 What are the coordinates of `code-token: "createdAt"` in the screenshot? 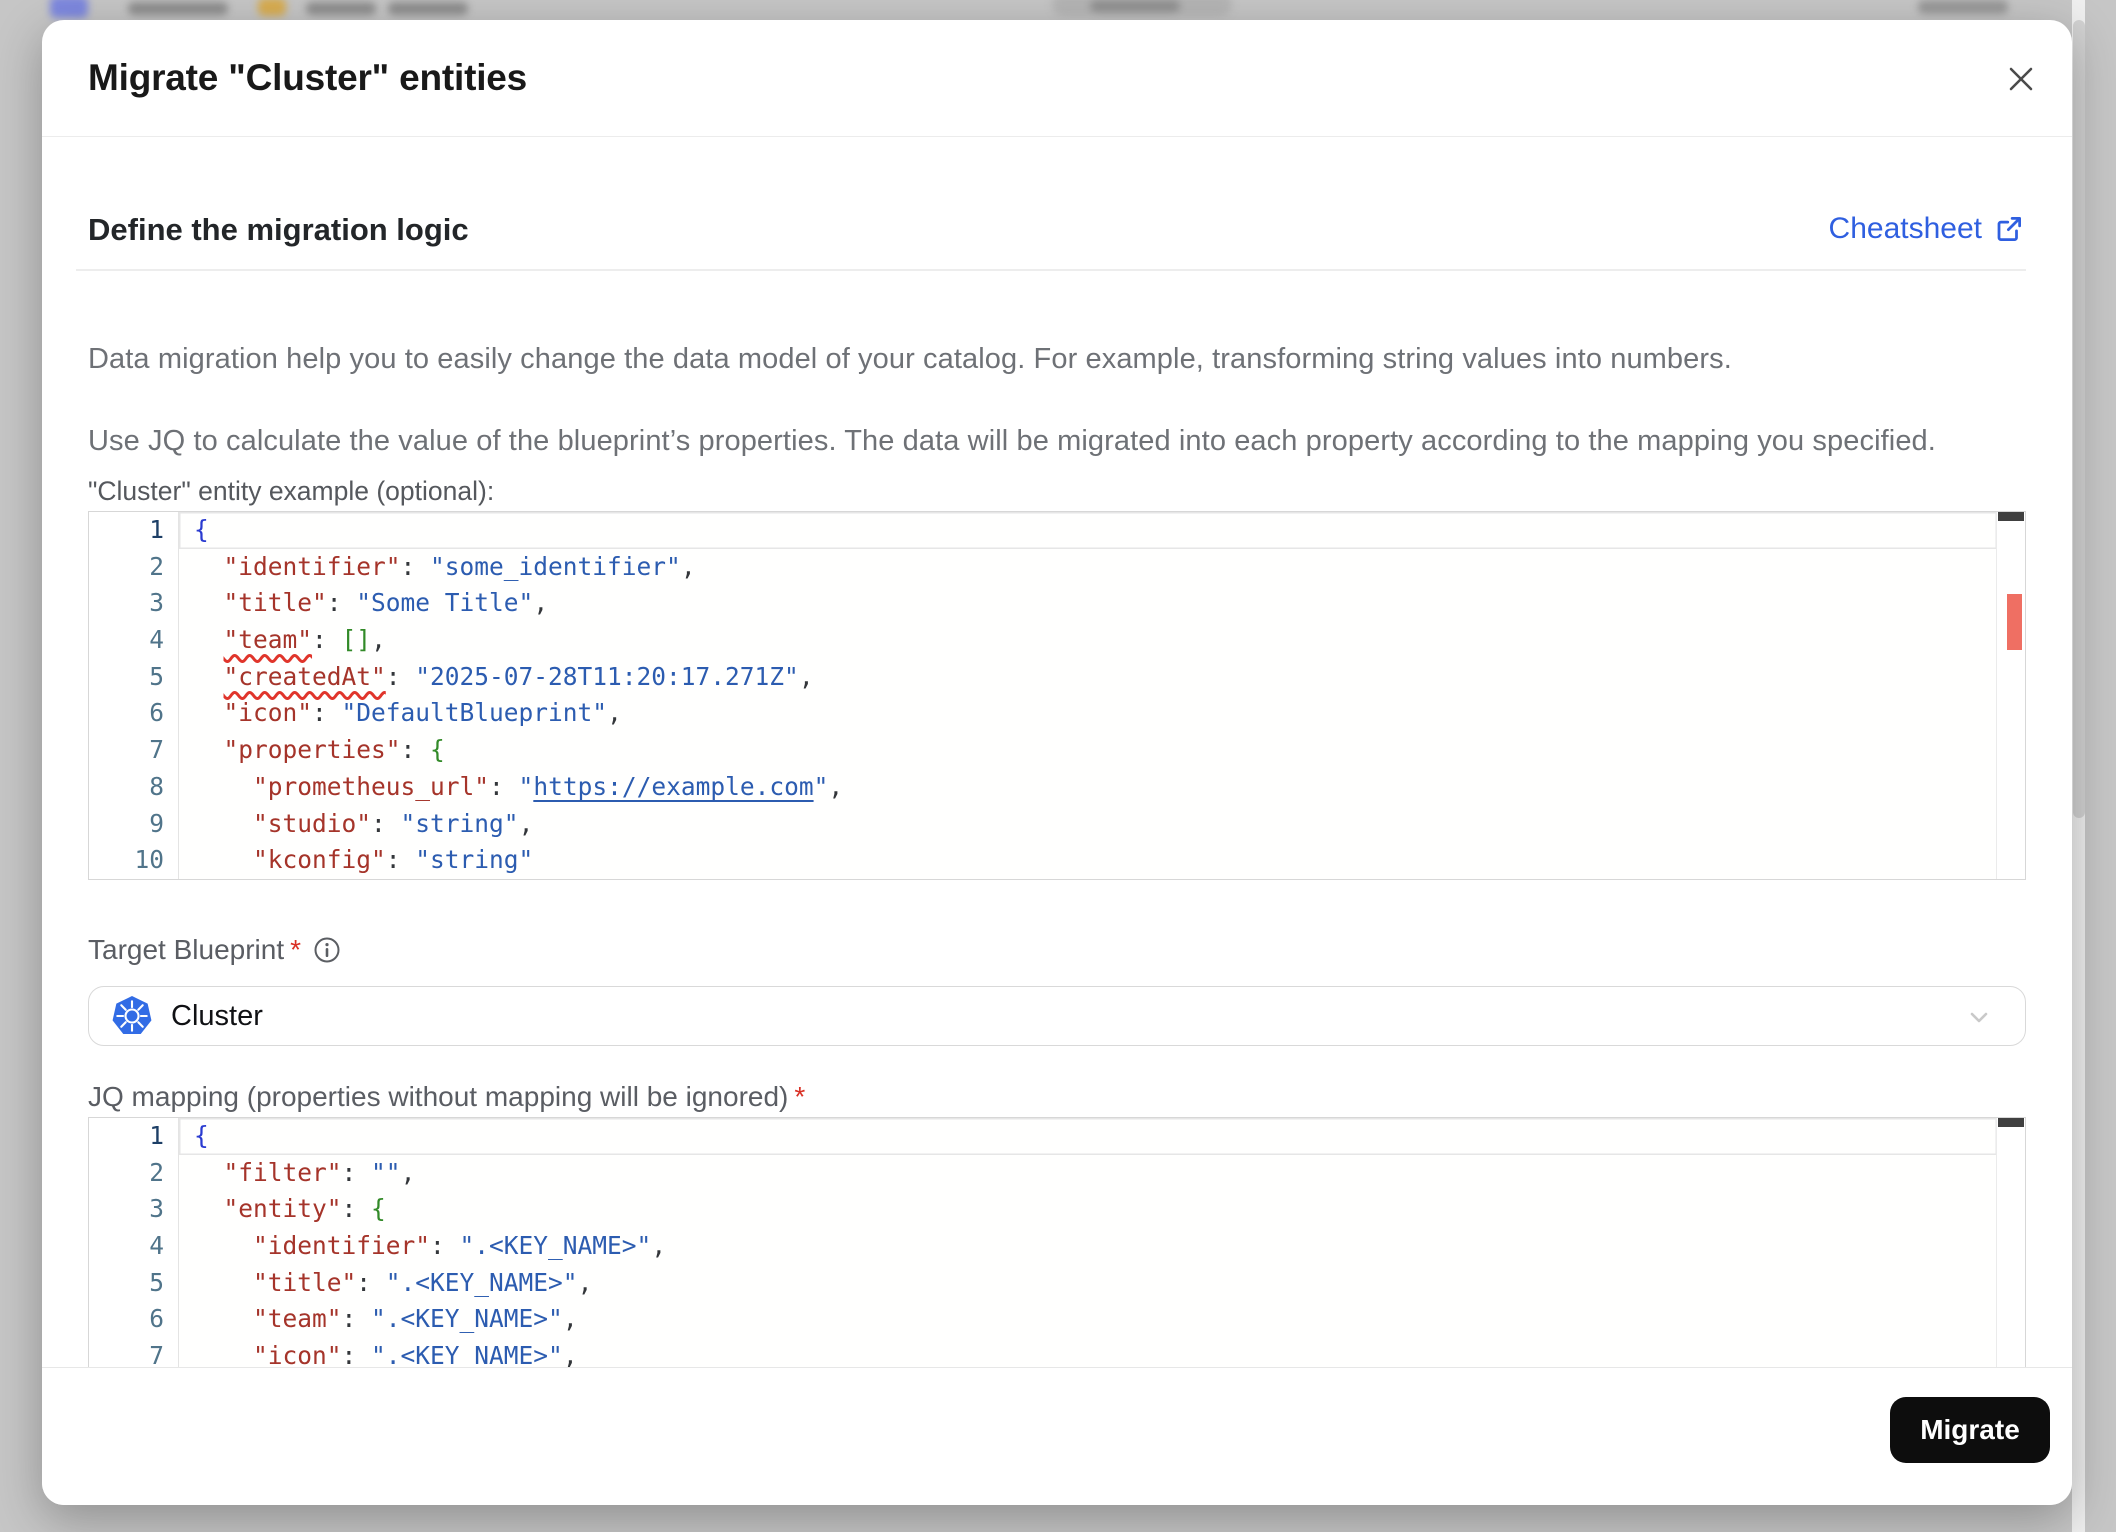 It's located at (304, 676).